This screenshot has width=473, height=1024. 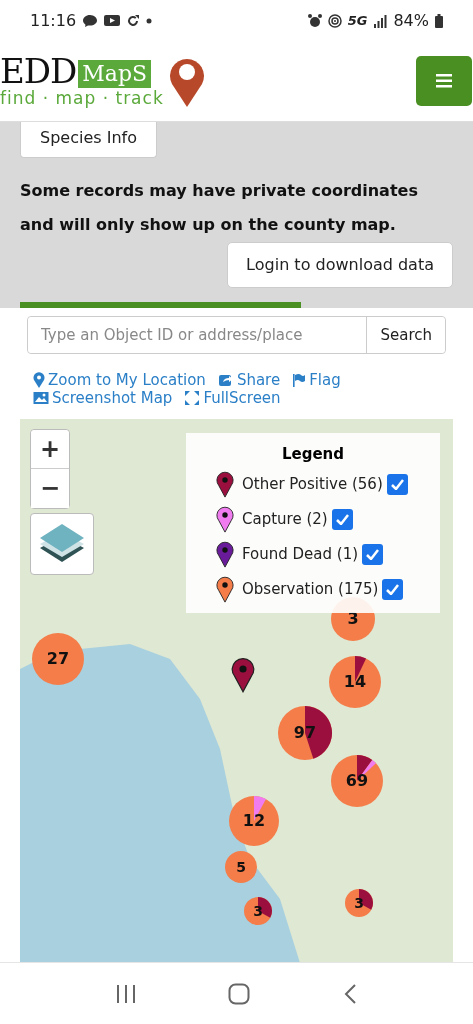 What do you see at coordinates (439, 20) in the screenshot?
I see `battery-icon` at bounding box center [439, 20].